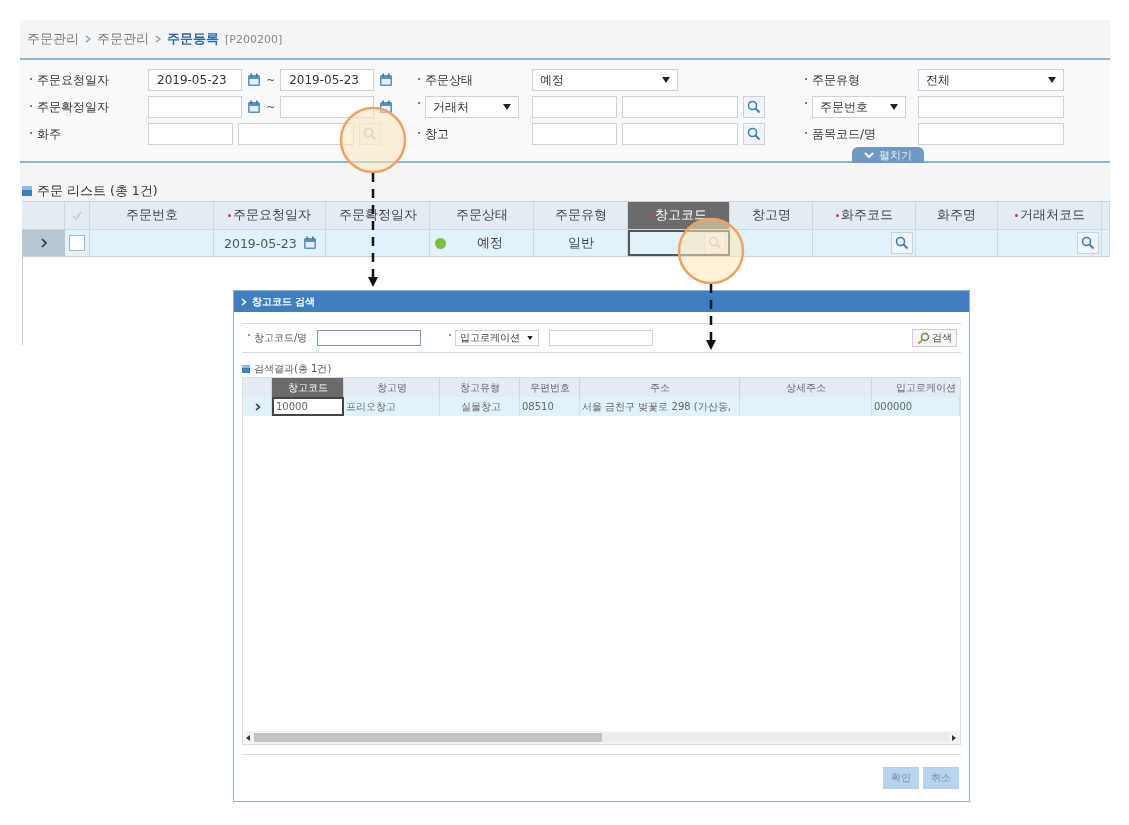 The width and height of the screenshot is (1129, 825). What do you see at coordinates (605, 80) in the screenshot?
I see `dropdown: 예정` at bounding box center [605, 80].